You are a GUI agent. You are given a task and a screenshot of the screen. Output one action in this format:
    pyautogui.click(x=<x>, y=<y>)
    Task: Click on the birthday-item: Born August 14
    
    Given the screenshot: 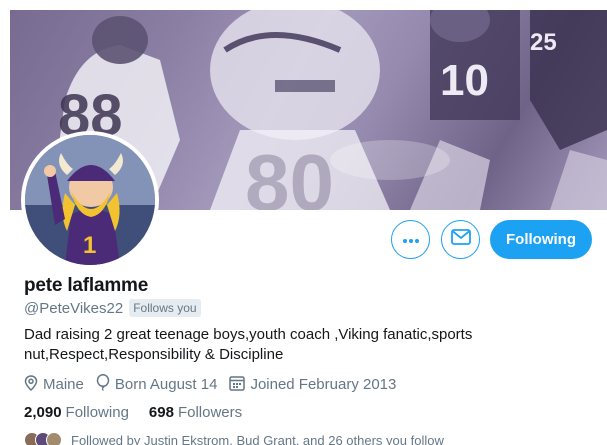 What is the action you would take?
    pyautogui.click(x=157, y=384)
    